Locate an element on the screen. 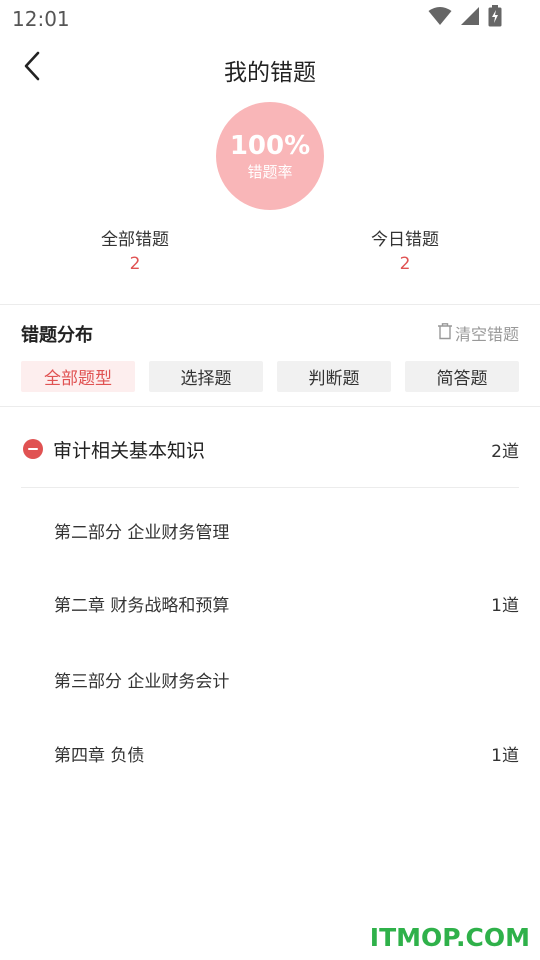 The height and width of the screenshot is (960, 540). status-icons is located at coordinates (465, 18).